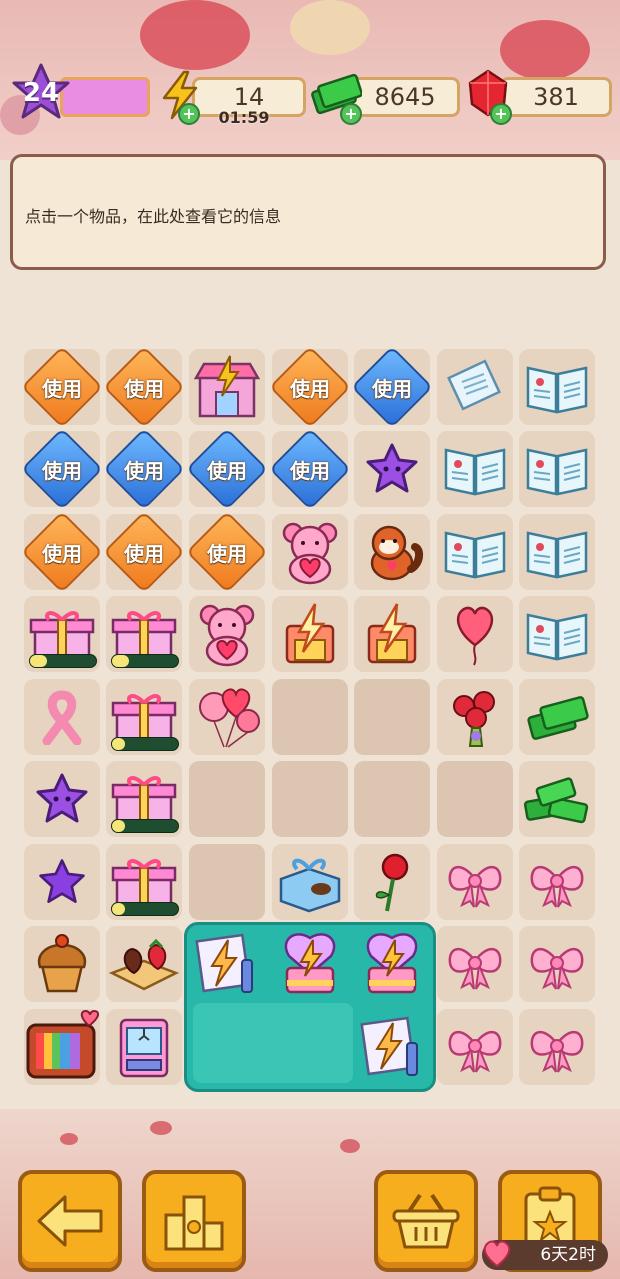  I want to click on board-cell-r5-c2, so click(227, 799).